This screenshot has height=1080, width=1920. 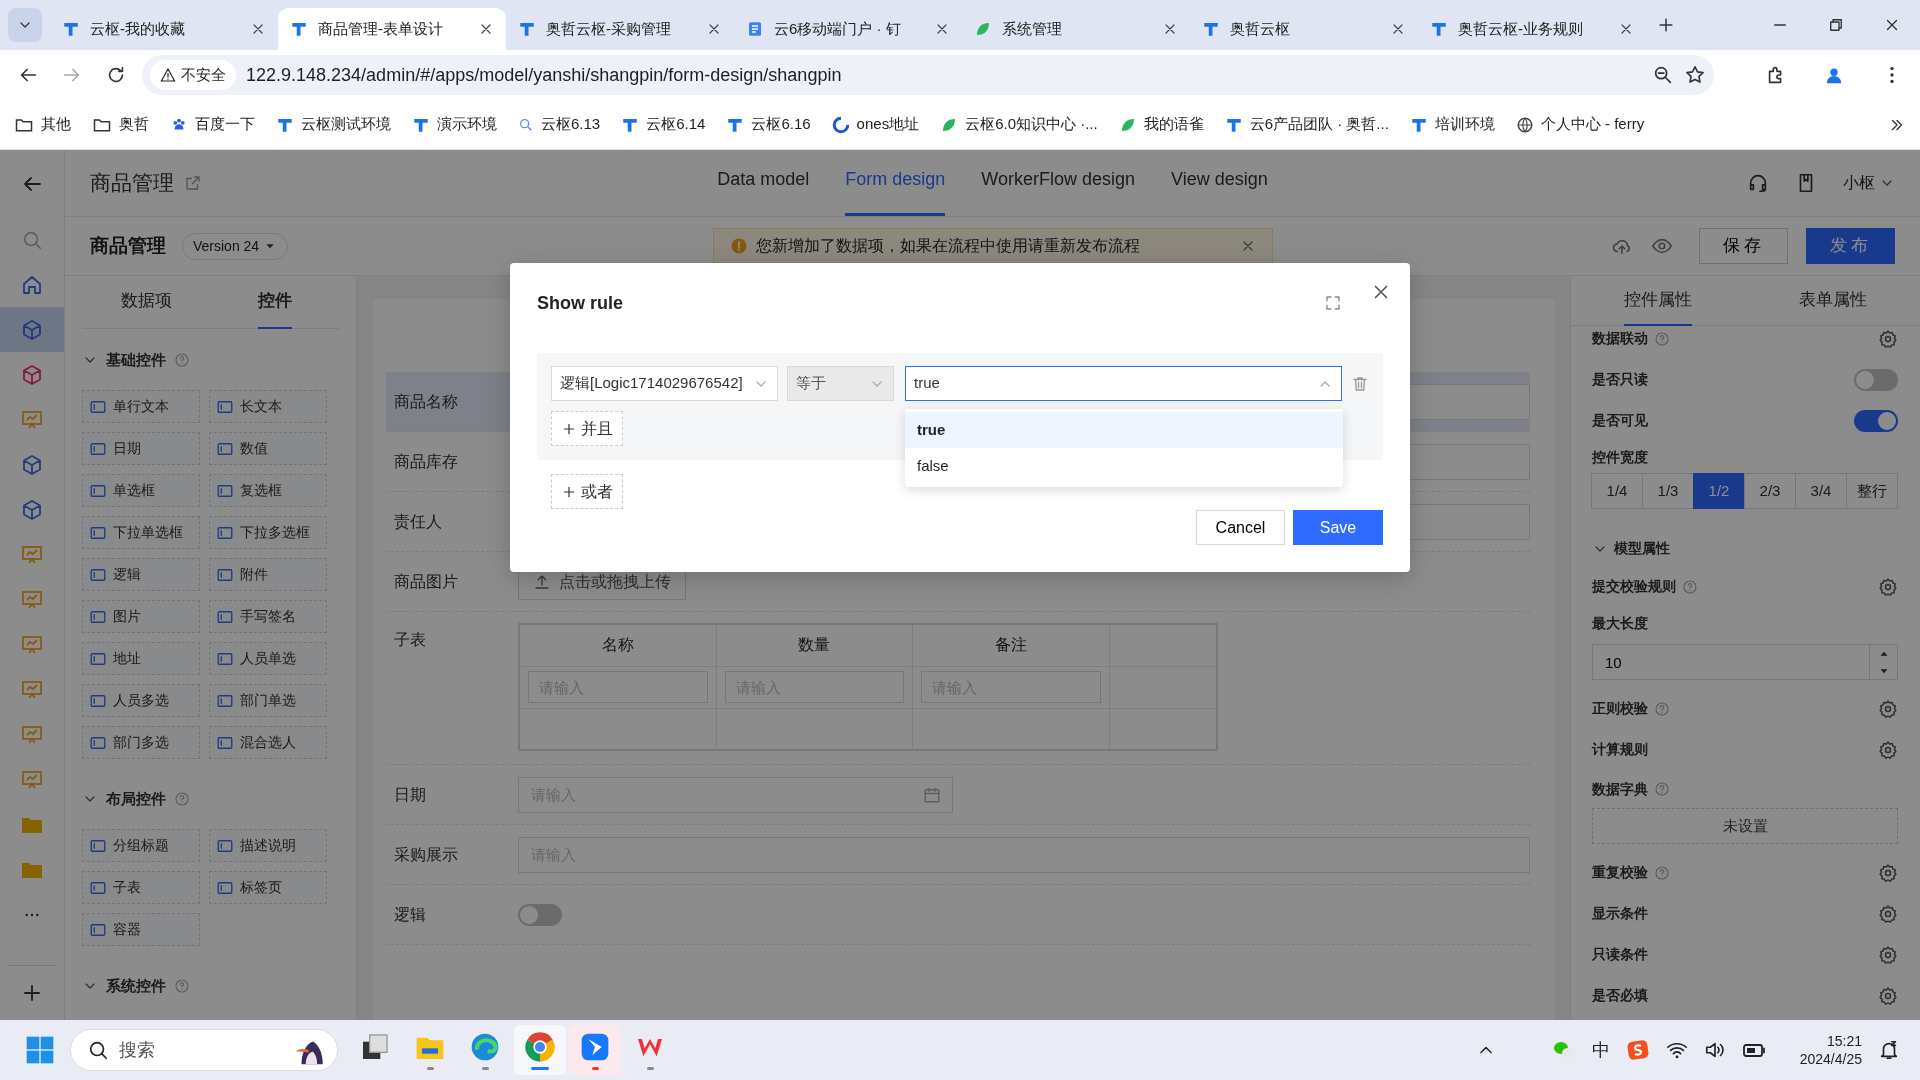 What do you see at coordinates (620, 29) in the screenshot?
I see `browser-tab: 奥哲云枢-采购管理` at bounding box center [620, 29].